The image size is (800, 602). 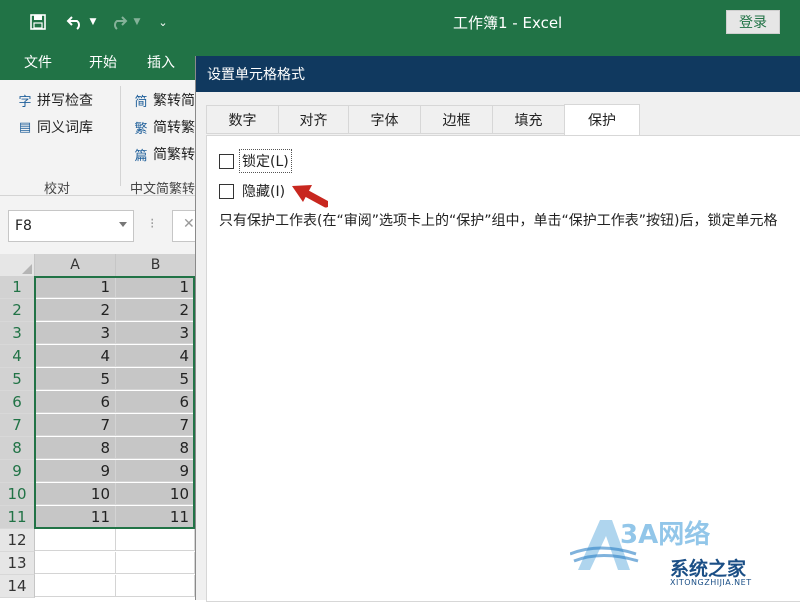 I want to click on thesaurus-button: ▤ 同义词库, so click(x=55, y=127).